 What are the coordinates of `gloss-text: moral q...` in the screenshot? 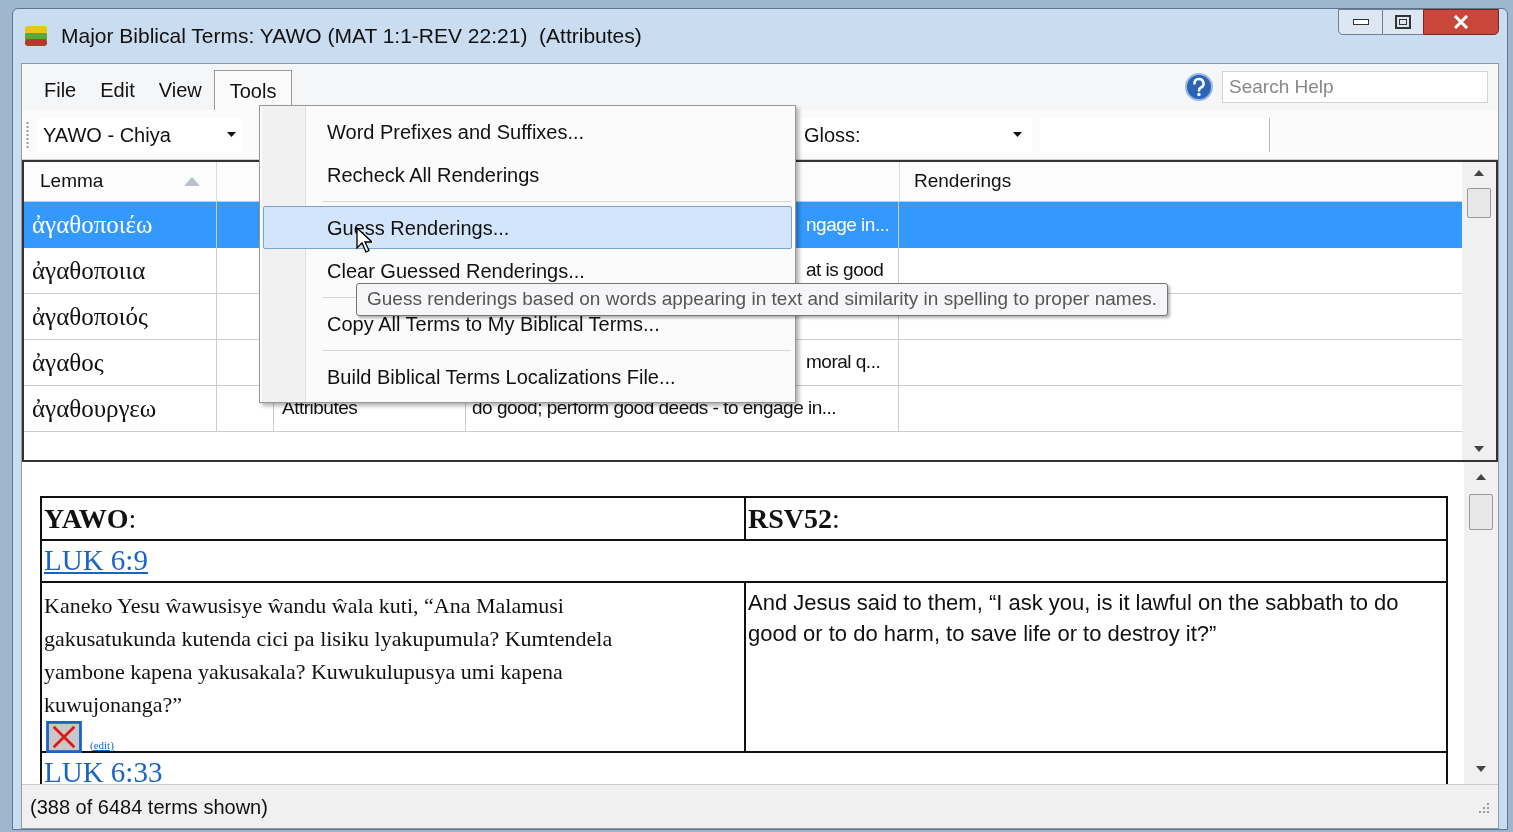 It's located at (843, 362).